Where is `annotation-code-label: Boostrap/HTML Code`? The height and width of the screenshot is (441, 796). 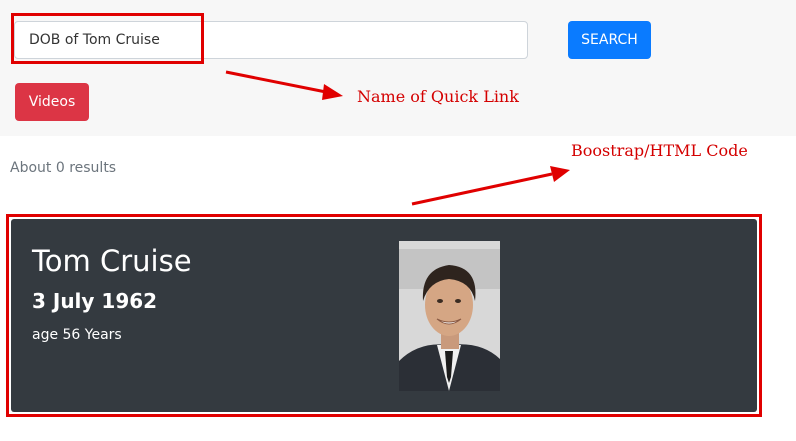 annotation-code-label: Boostrap/HTML Code is located at coordinates (659, 150).